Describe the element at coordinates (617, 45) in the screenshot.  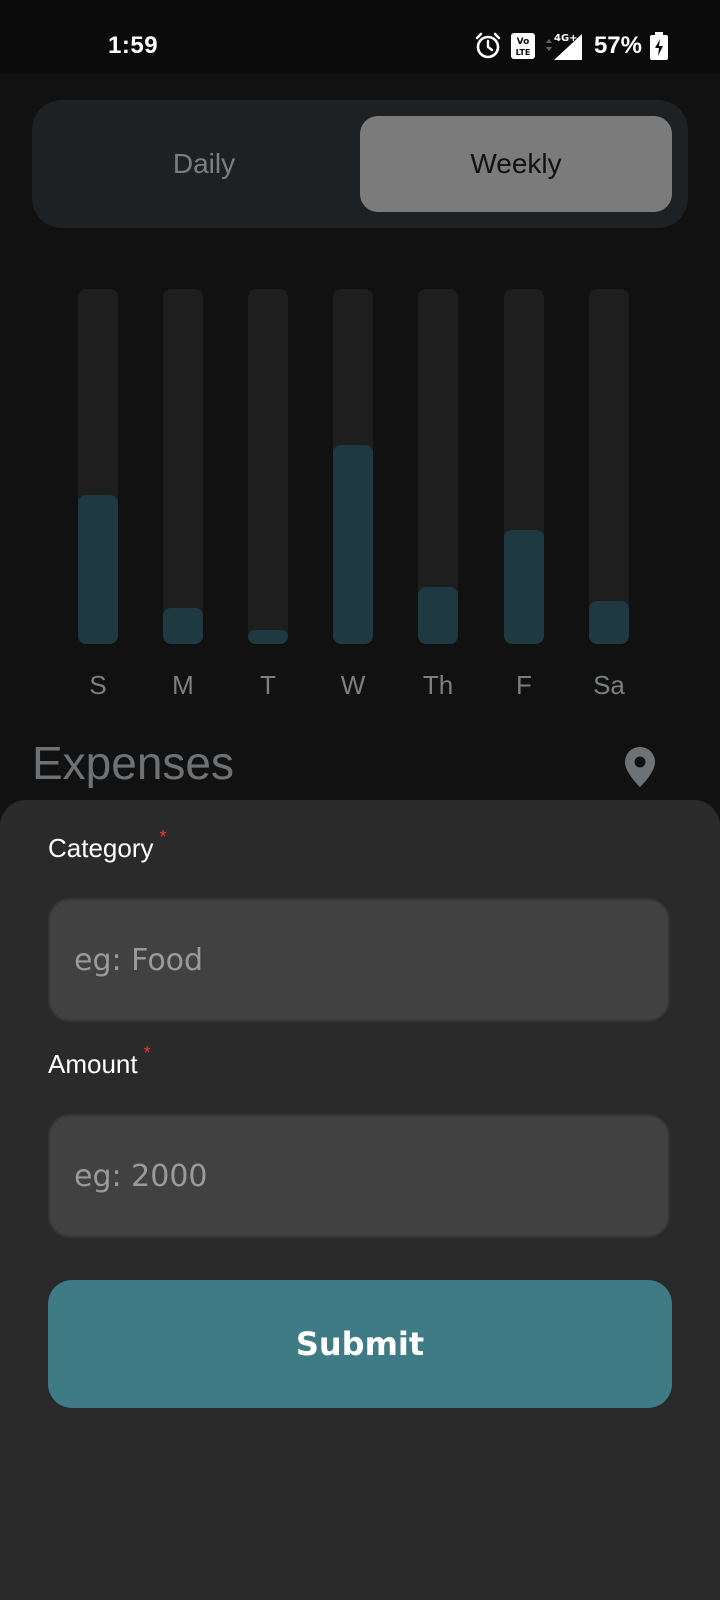
I see `battery-percent: 57%` at that location.